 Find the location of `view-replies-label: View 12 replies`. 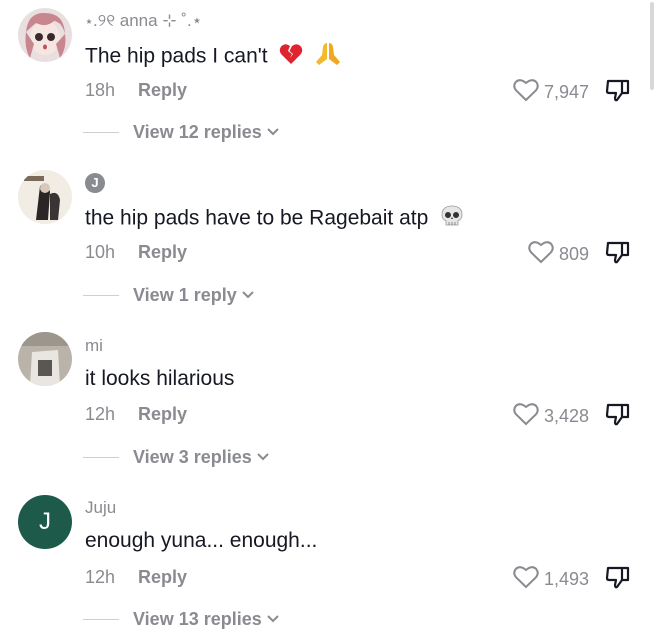

view-replies-label: View 12 replies is located at coordinates (197, 132).